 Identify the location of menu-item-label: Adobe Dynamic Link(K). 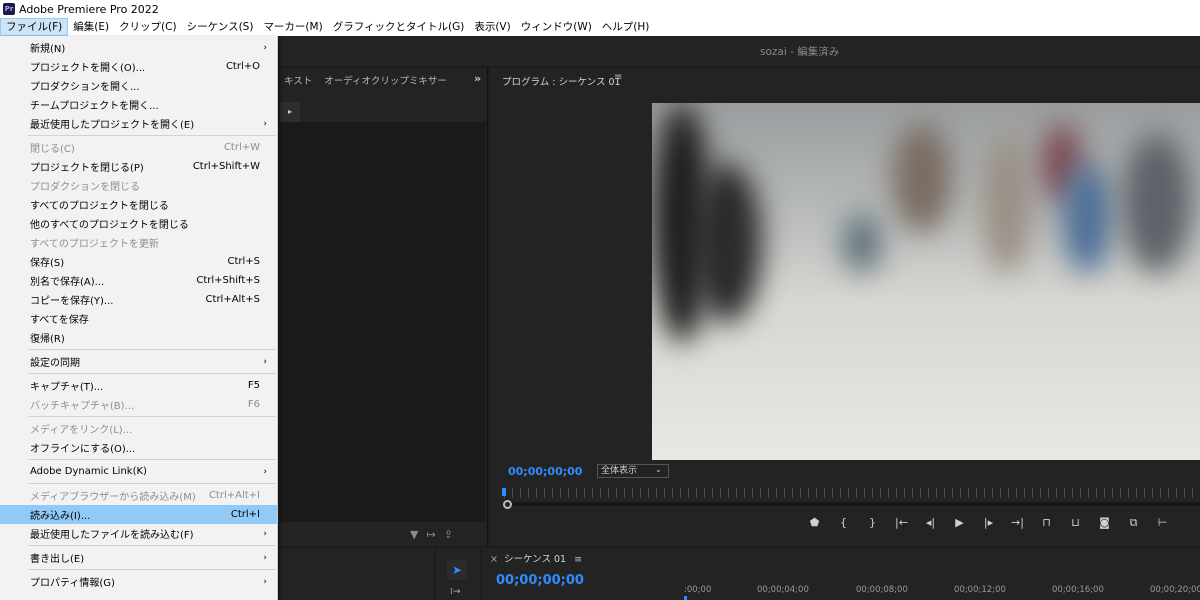
(88, 471).